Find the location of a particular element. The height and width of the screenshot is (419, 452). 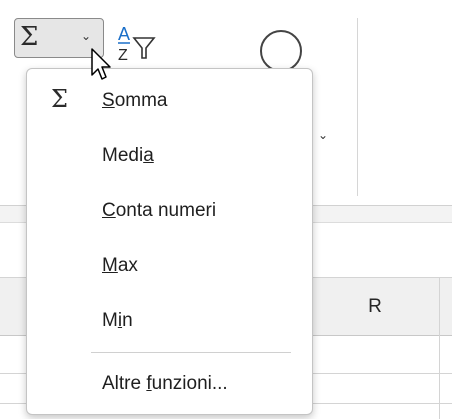

find-select-icon is located at coordinates (281, 51).